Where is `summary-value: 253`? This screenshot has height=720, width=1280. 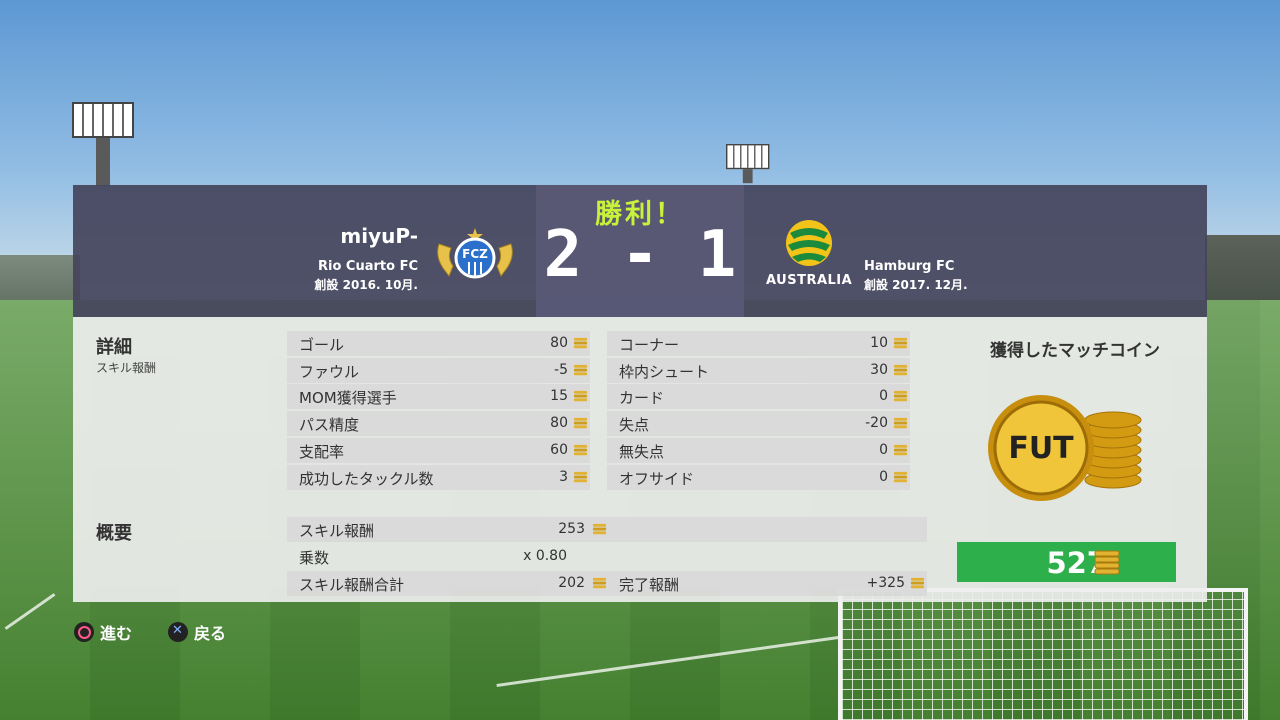 summary-value: 253 is located at coordinates (571, 529).